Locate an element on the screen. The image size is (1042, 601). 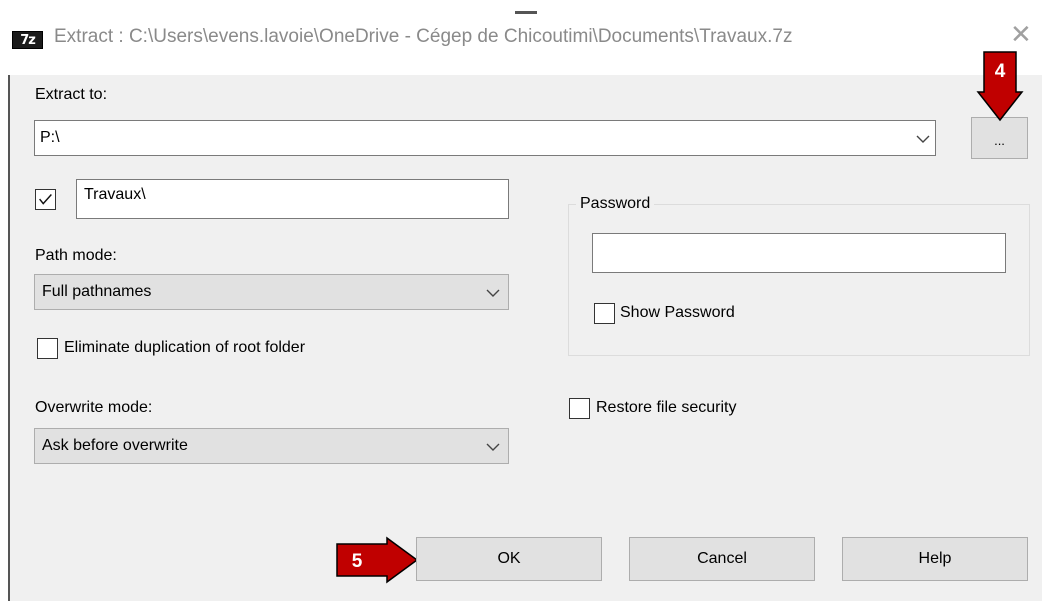
eliminate-duplication-checkbox is located at coordinates (47, 348).